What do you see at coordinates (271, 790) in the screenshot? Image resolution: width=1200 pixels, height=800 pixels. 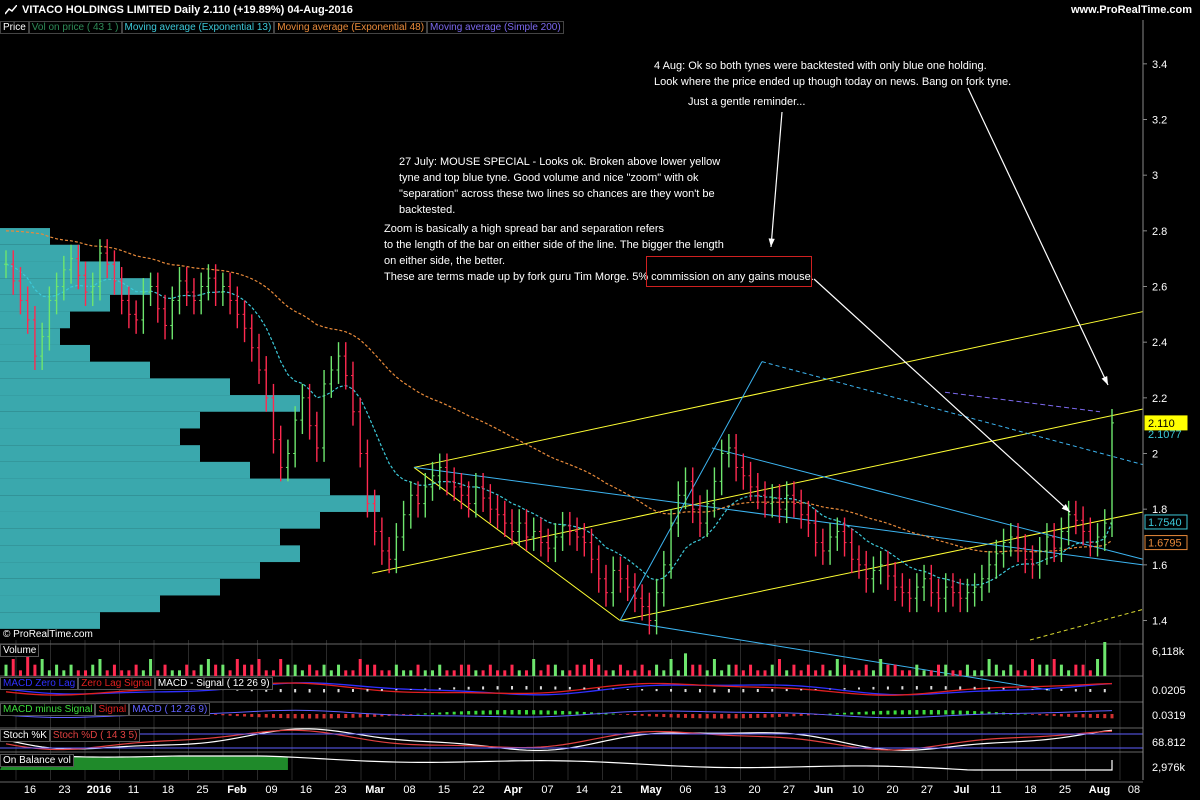 I see `x-tick-label: 09` at bounding box center [271, 790].